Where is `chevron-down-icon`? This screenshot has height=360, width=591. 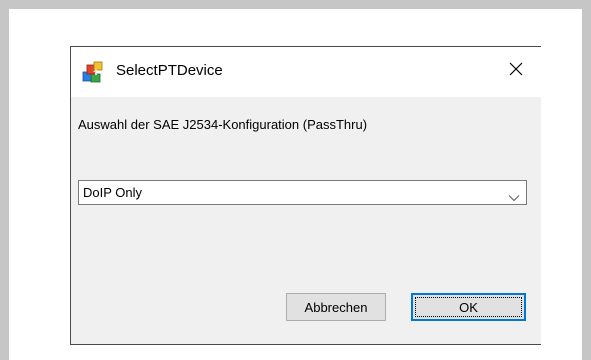 chevron-down-icon is located at coordinates (514, 195).